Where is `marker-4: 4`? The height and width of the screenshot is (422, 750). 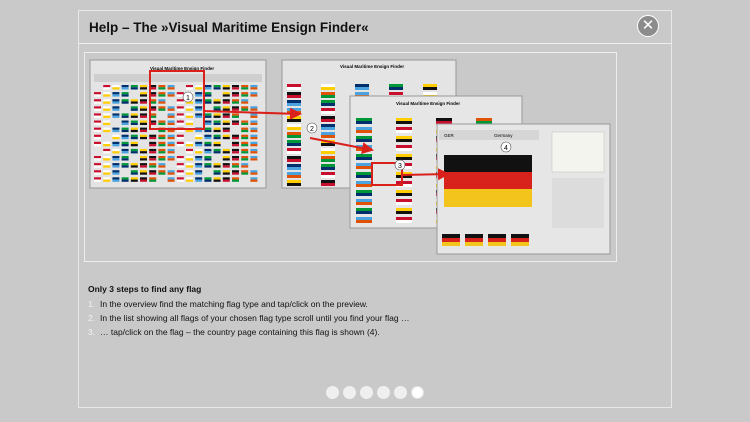 marker-4: 4 is located at coordinates (506, 148).